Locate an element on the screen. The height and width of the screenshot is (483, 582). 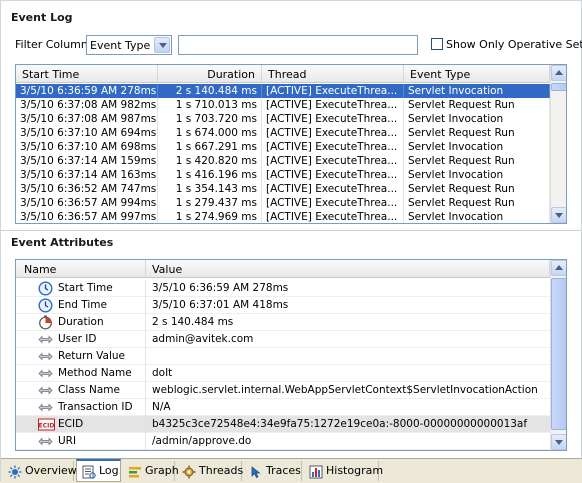
tab-label: Overview is located at coordinates (51, 470).